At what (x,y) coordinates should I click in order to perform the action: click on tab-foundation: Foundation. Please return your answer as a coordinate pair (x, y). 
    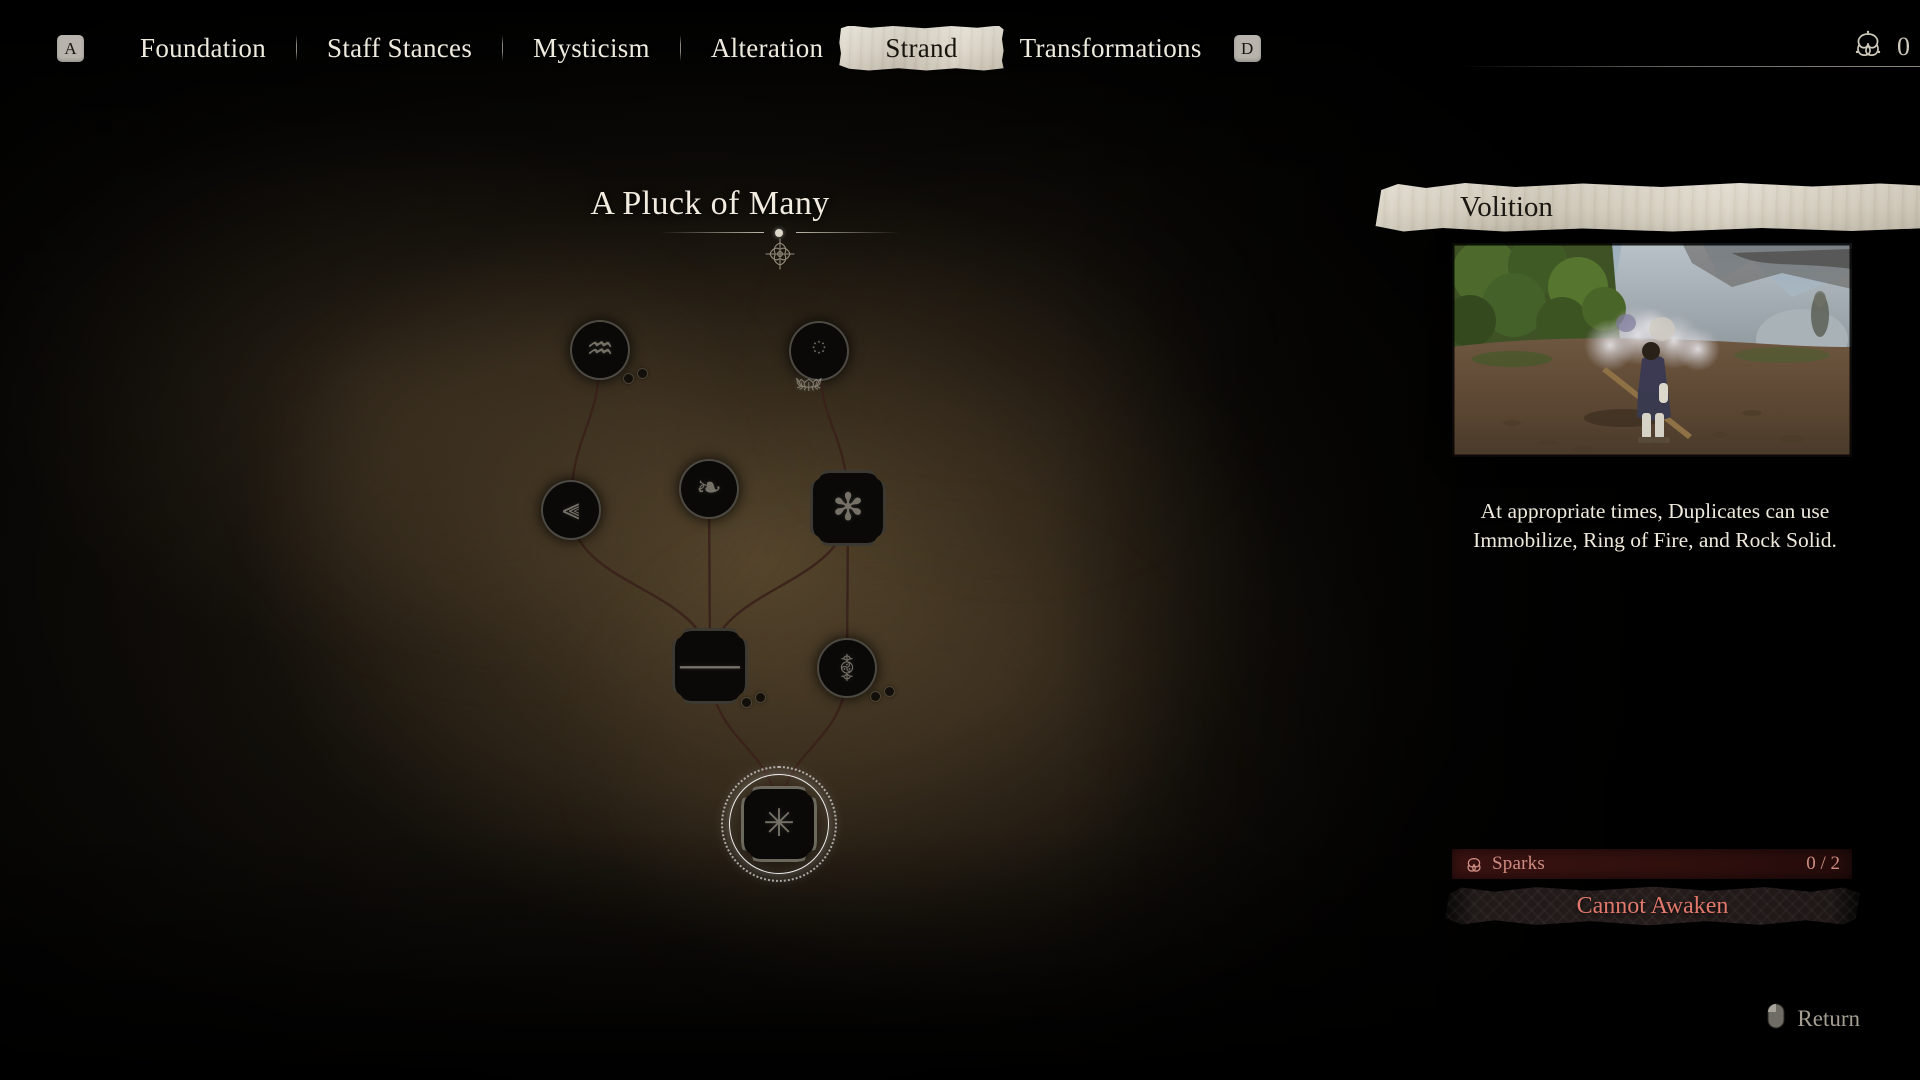
    Looking at the image, I should click on (203, 48).